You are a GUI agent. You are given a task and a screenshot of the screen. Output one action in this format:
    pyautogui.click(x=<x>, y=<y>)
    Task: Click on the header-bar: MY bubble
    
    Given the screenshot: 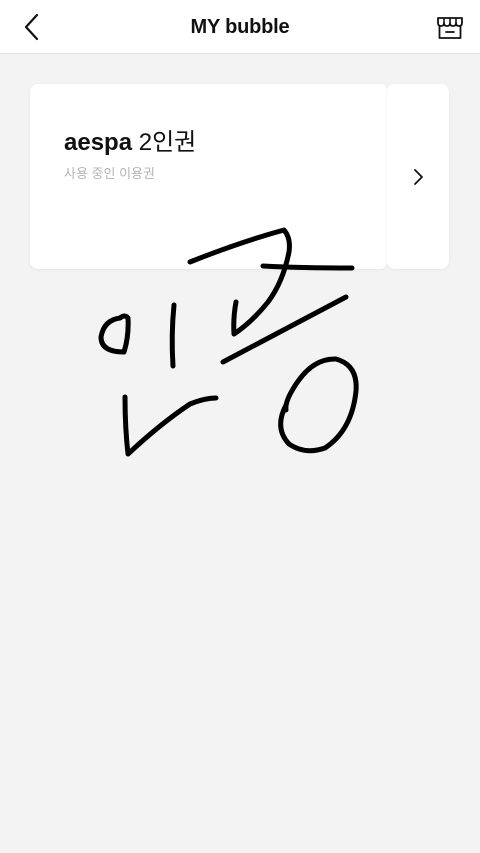 What is the action you would take?
    pyautogui.click(x=240, y=27)
    